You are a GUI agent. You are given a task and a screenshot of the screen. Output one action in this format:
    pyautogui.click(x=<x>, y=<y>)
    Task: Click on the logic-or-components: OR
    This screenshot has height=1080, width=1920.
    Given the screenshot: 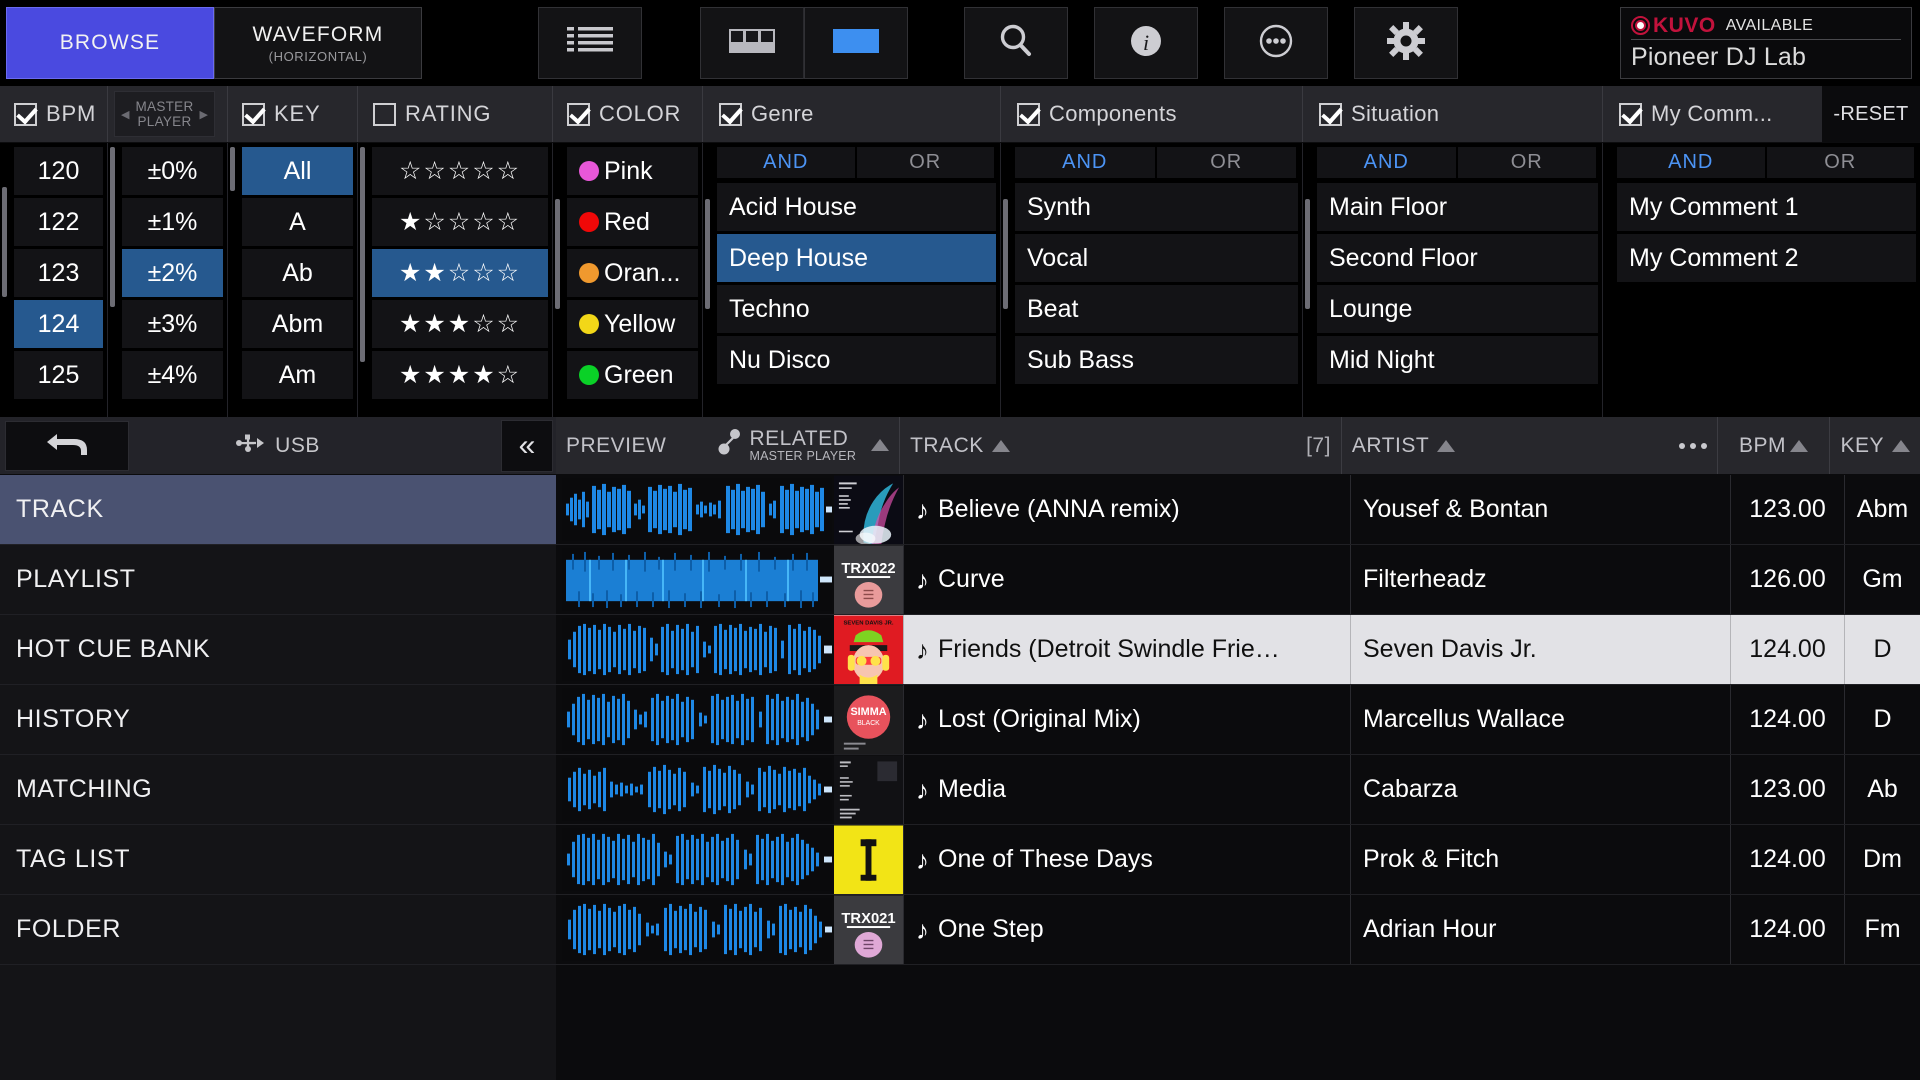 What is the action you would take?
    pyautogui.click(x=1226, y=162)
    